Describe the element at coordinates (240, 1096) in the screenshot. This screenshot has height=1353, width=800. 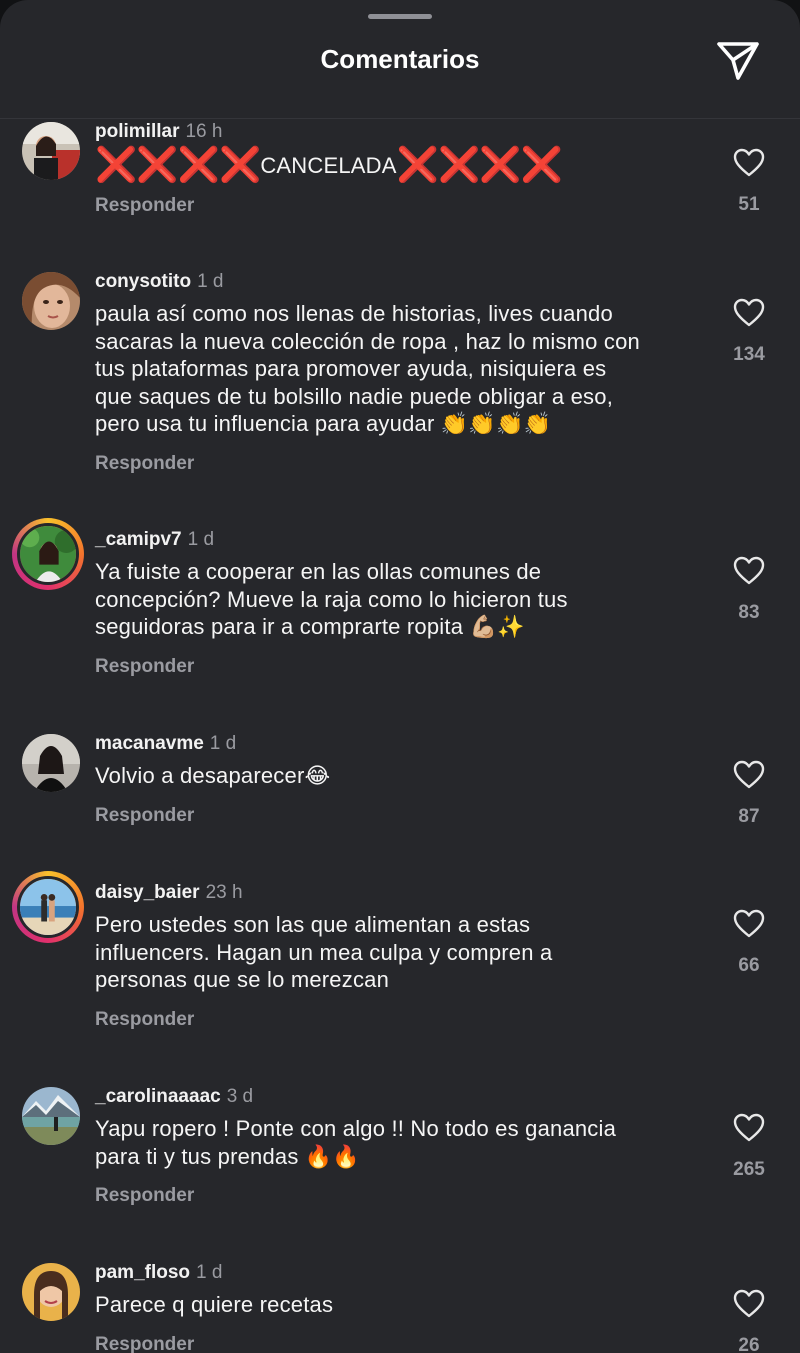
I see `comment-time: 3 d` at that location.